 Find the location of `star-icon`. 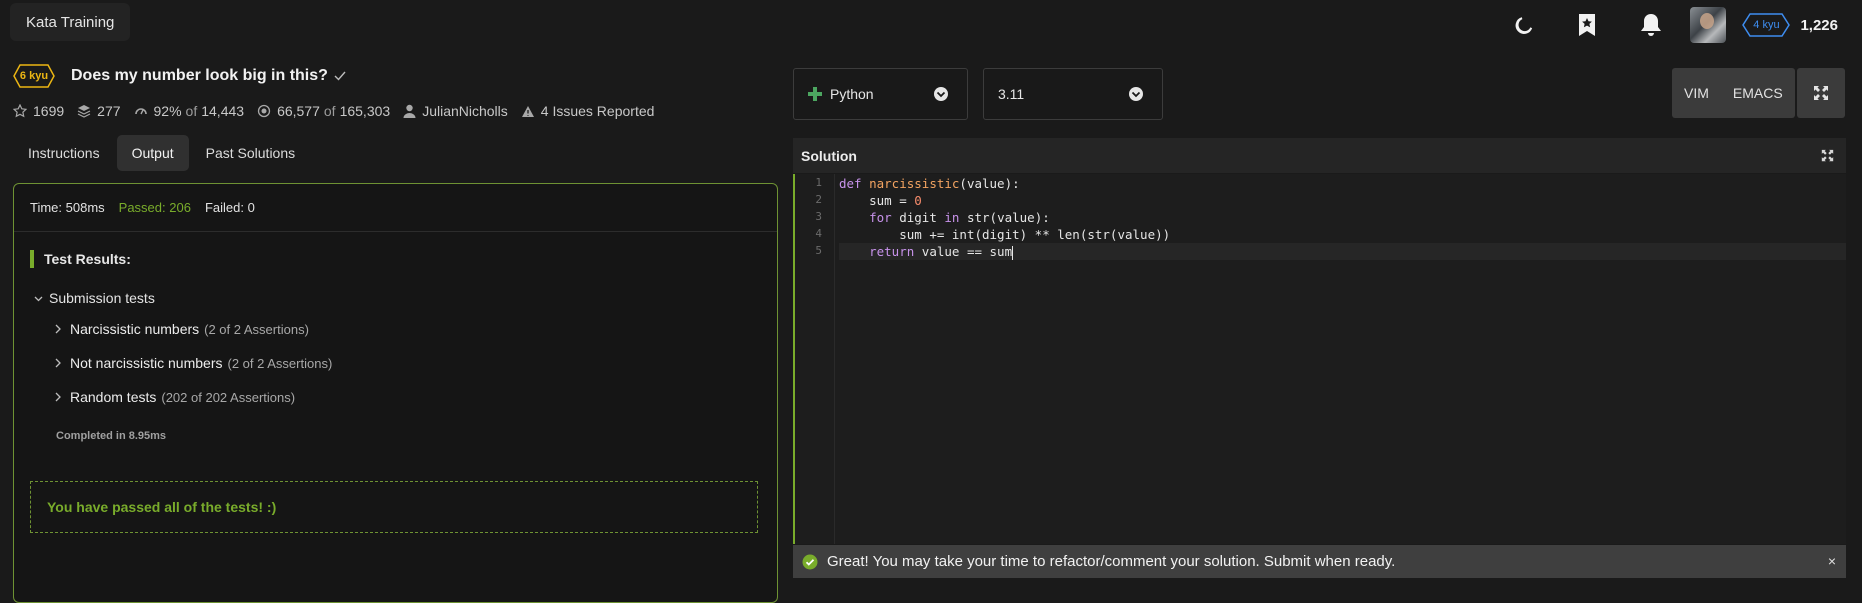

star-icon is located at coordinates (20, 111).